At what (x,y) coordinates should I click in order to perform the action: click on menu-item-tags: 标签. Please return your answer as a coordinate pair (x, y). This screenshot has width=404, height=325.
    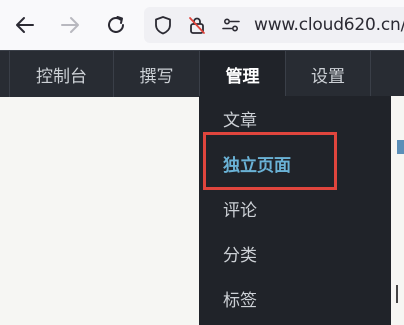
    Looking at the image, I should click on (295, 298).